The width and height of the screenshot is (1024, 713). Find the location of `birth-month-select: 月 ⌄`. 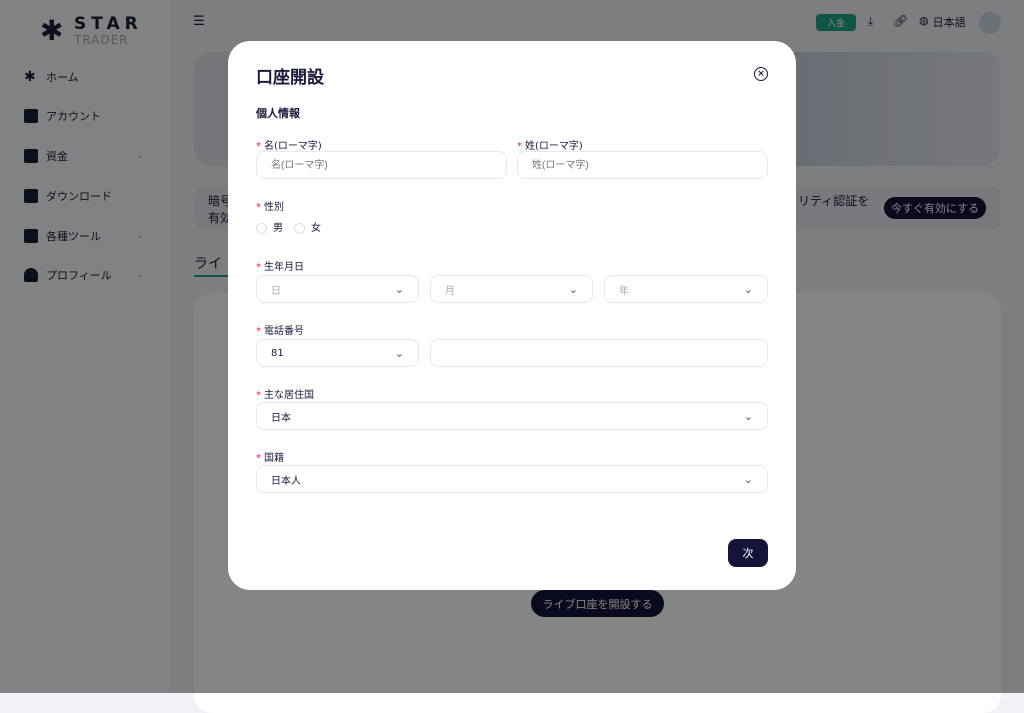

birth-month-select: 月 ⌄ is located at coordinates (511, 289).